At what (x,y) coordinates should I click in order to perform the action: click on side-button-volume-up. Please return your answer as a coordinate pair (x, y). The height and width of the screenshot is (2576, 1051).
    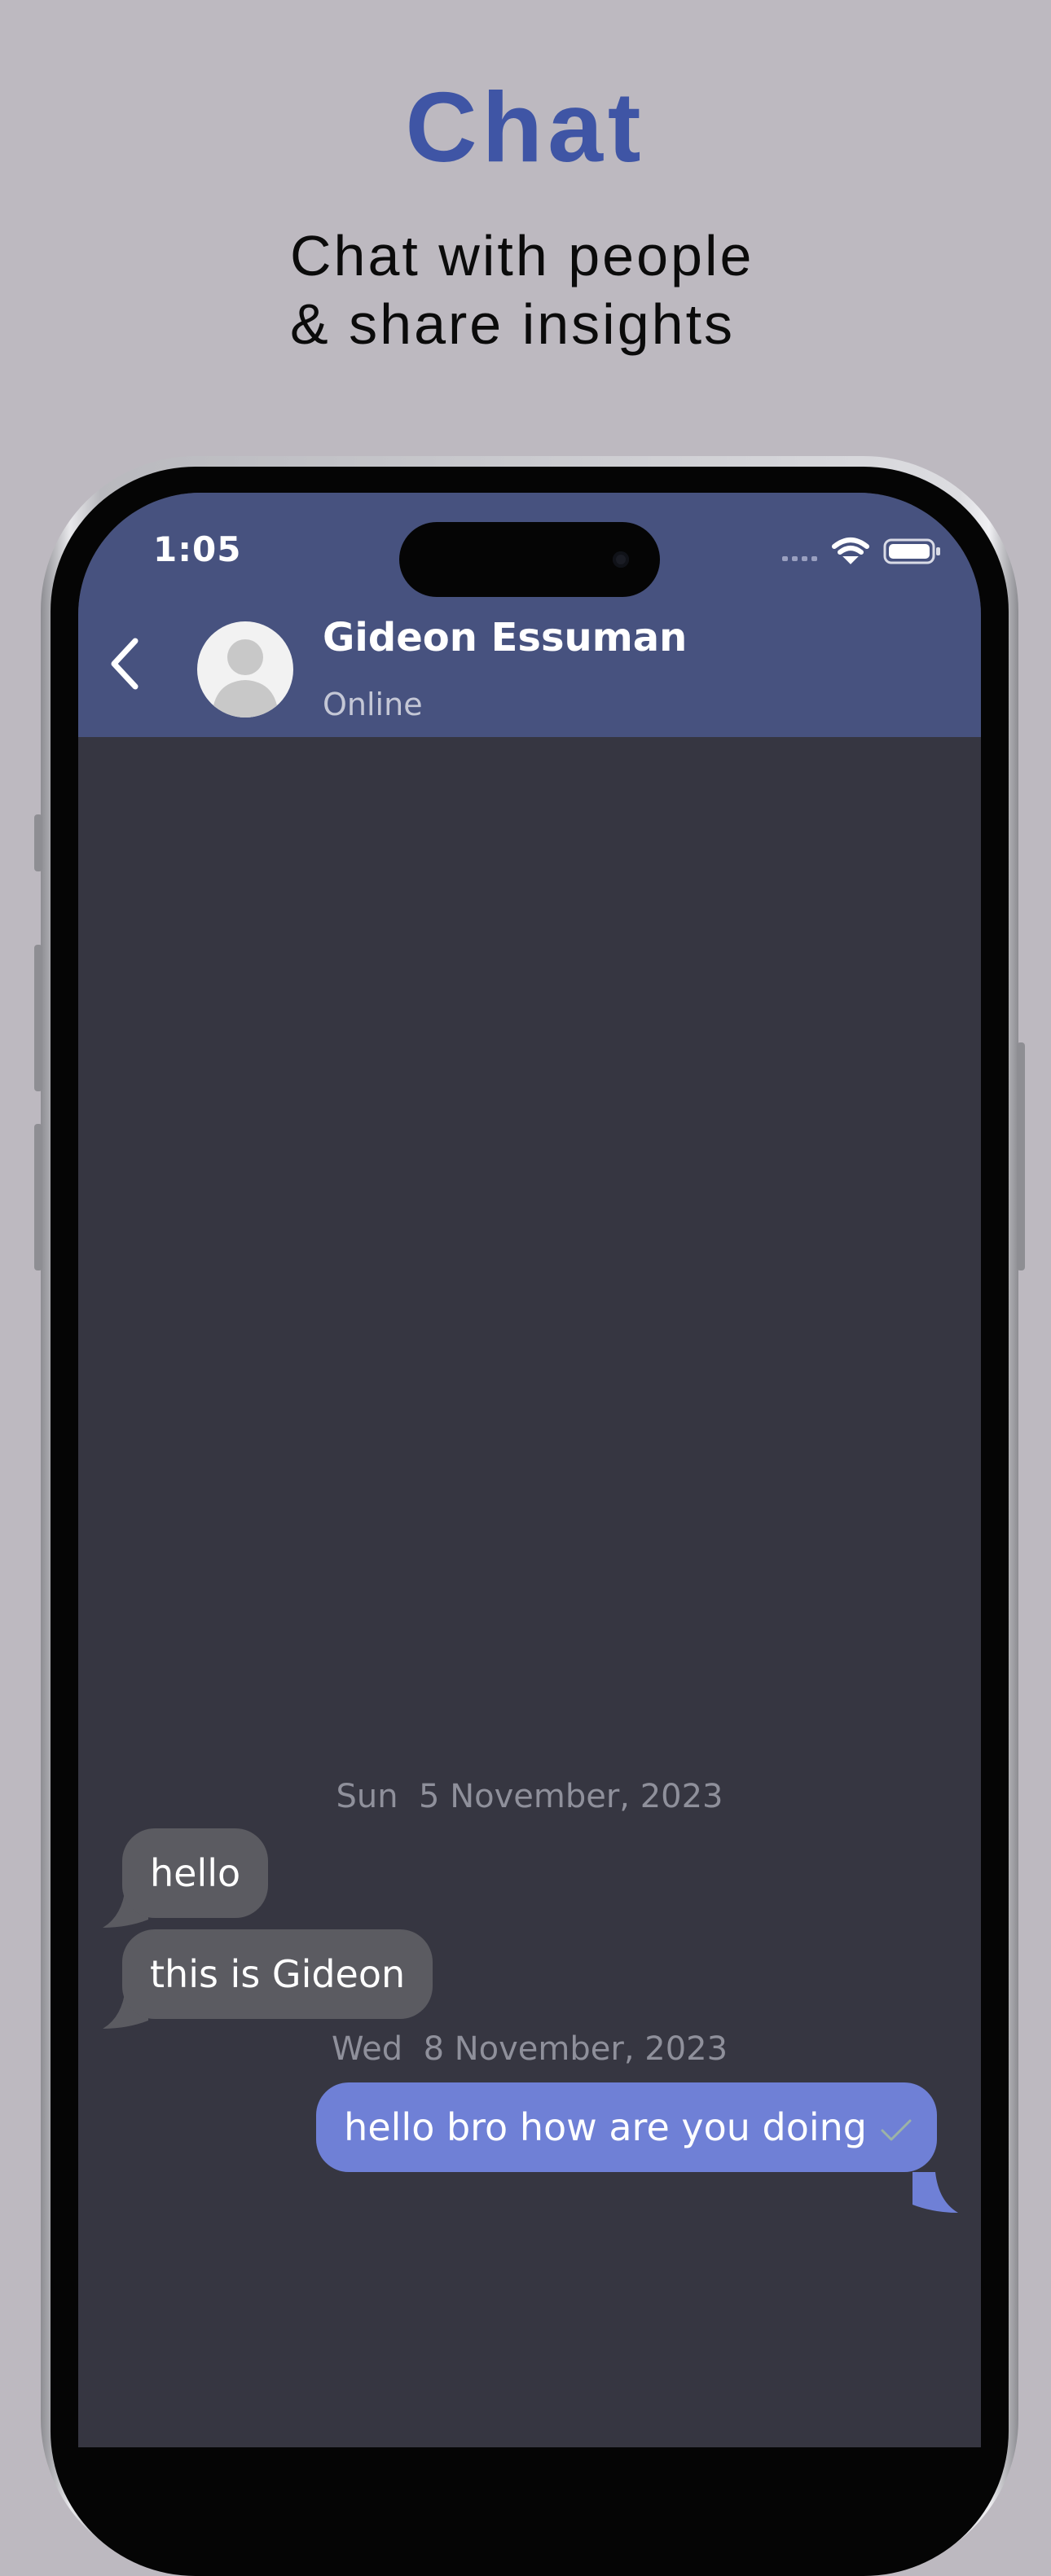
    Looking at the image, I should click on (38, 1018).